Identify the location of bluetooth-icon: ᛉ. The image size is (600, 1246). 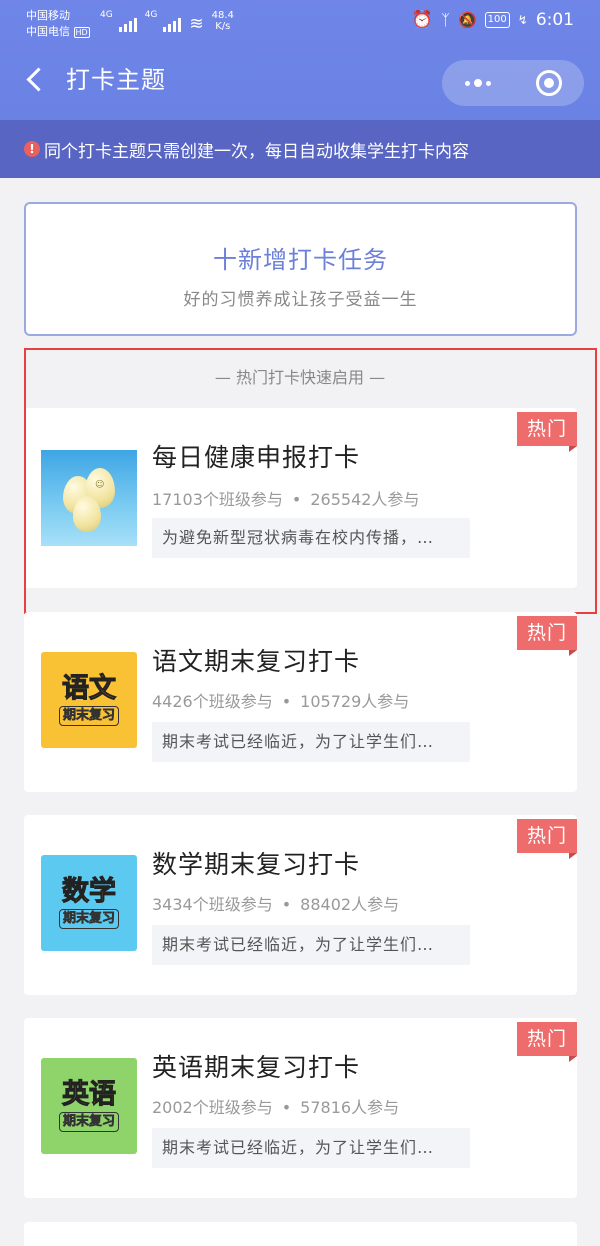
(445, 20).